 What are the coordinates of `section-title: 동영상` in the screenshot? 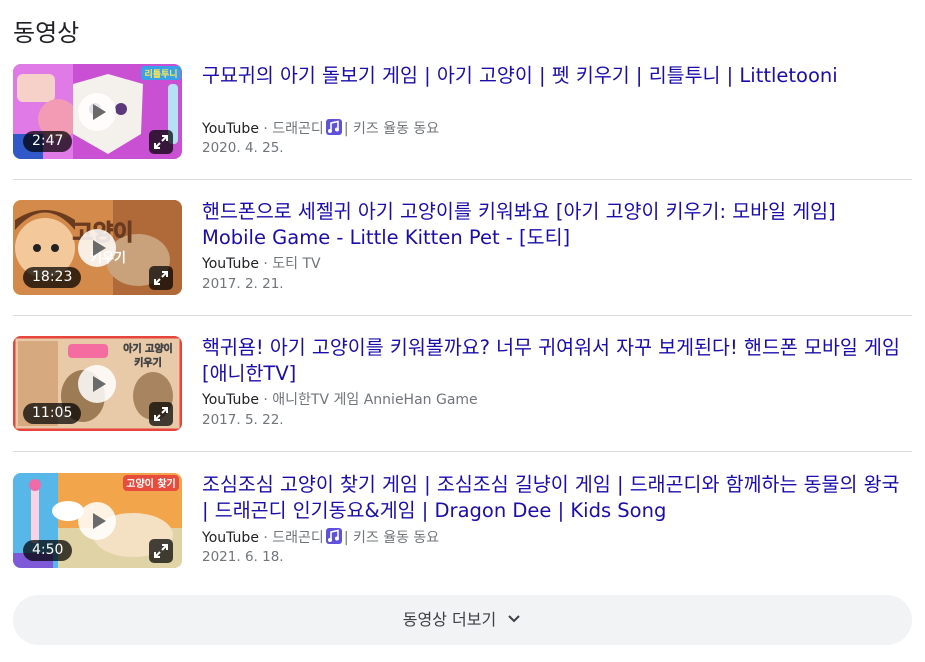 It's located at (46, 33).